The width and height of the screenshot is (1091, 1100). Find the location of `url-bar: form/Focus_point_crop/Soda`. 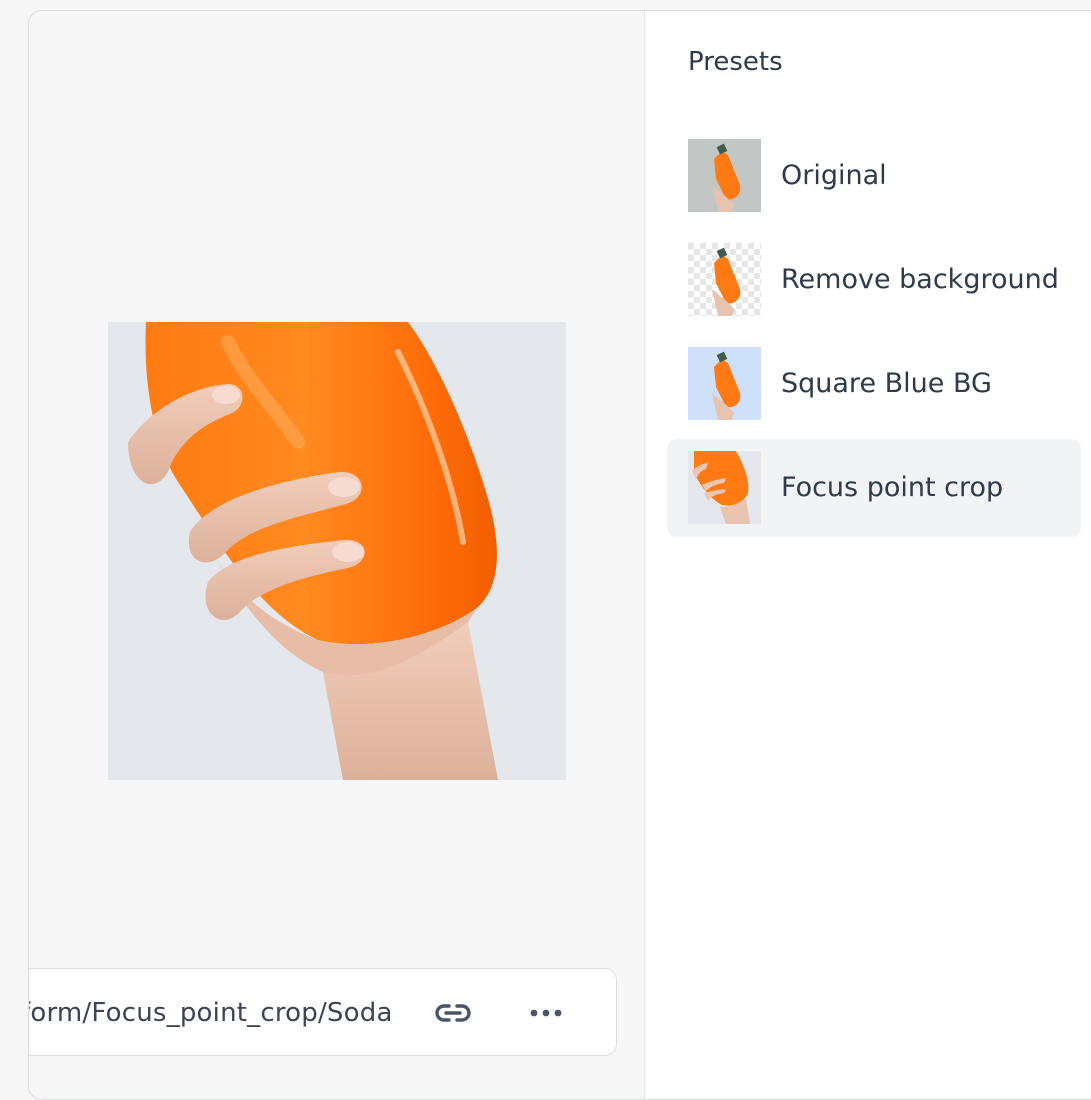

url-bar: form/Focus_point_crop/Soda is located at coordinates (323, 1012).